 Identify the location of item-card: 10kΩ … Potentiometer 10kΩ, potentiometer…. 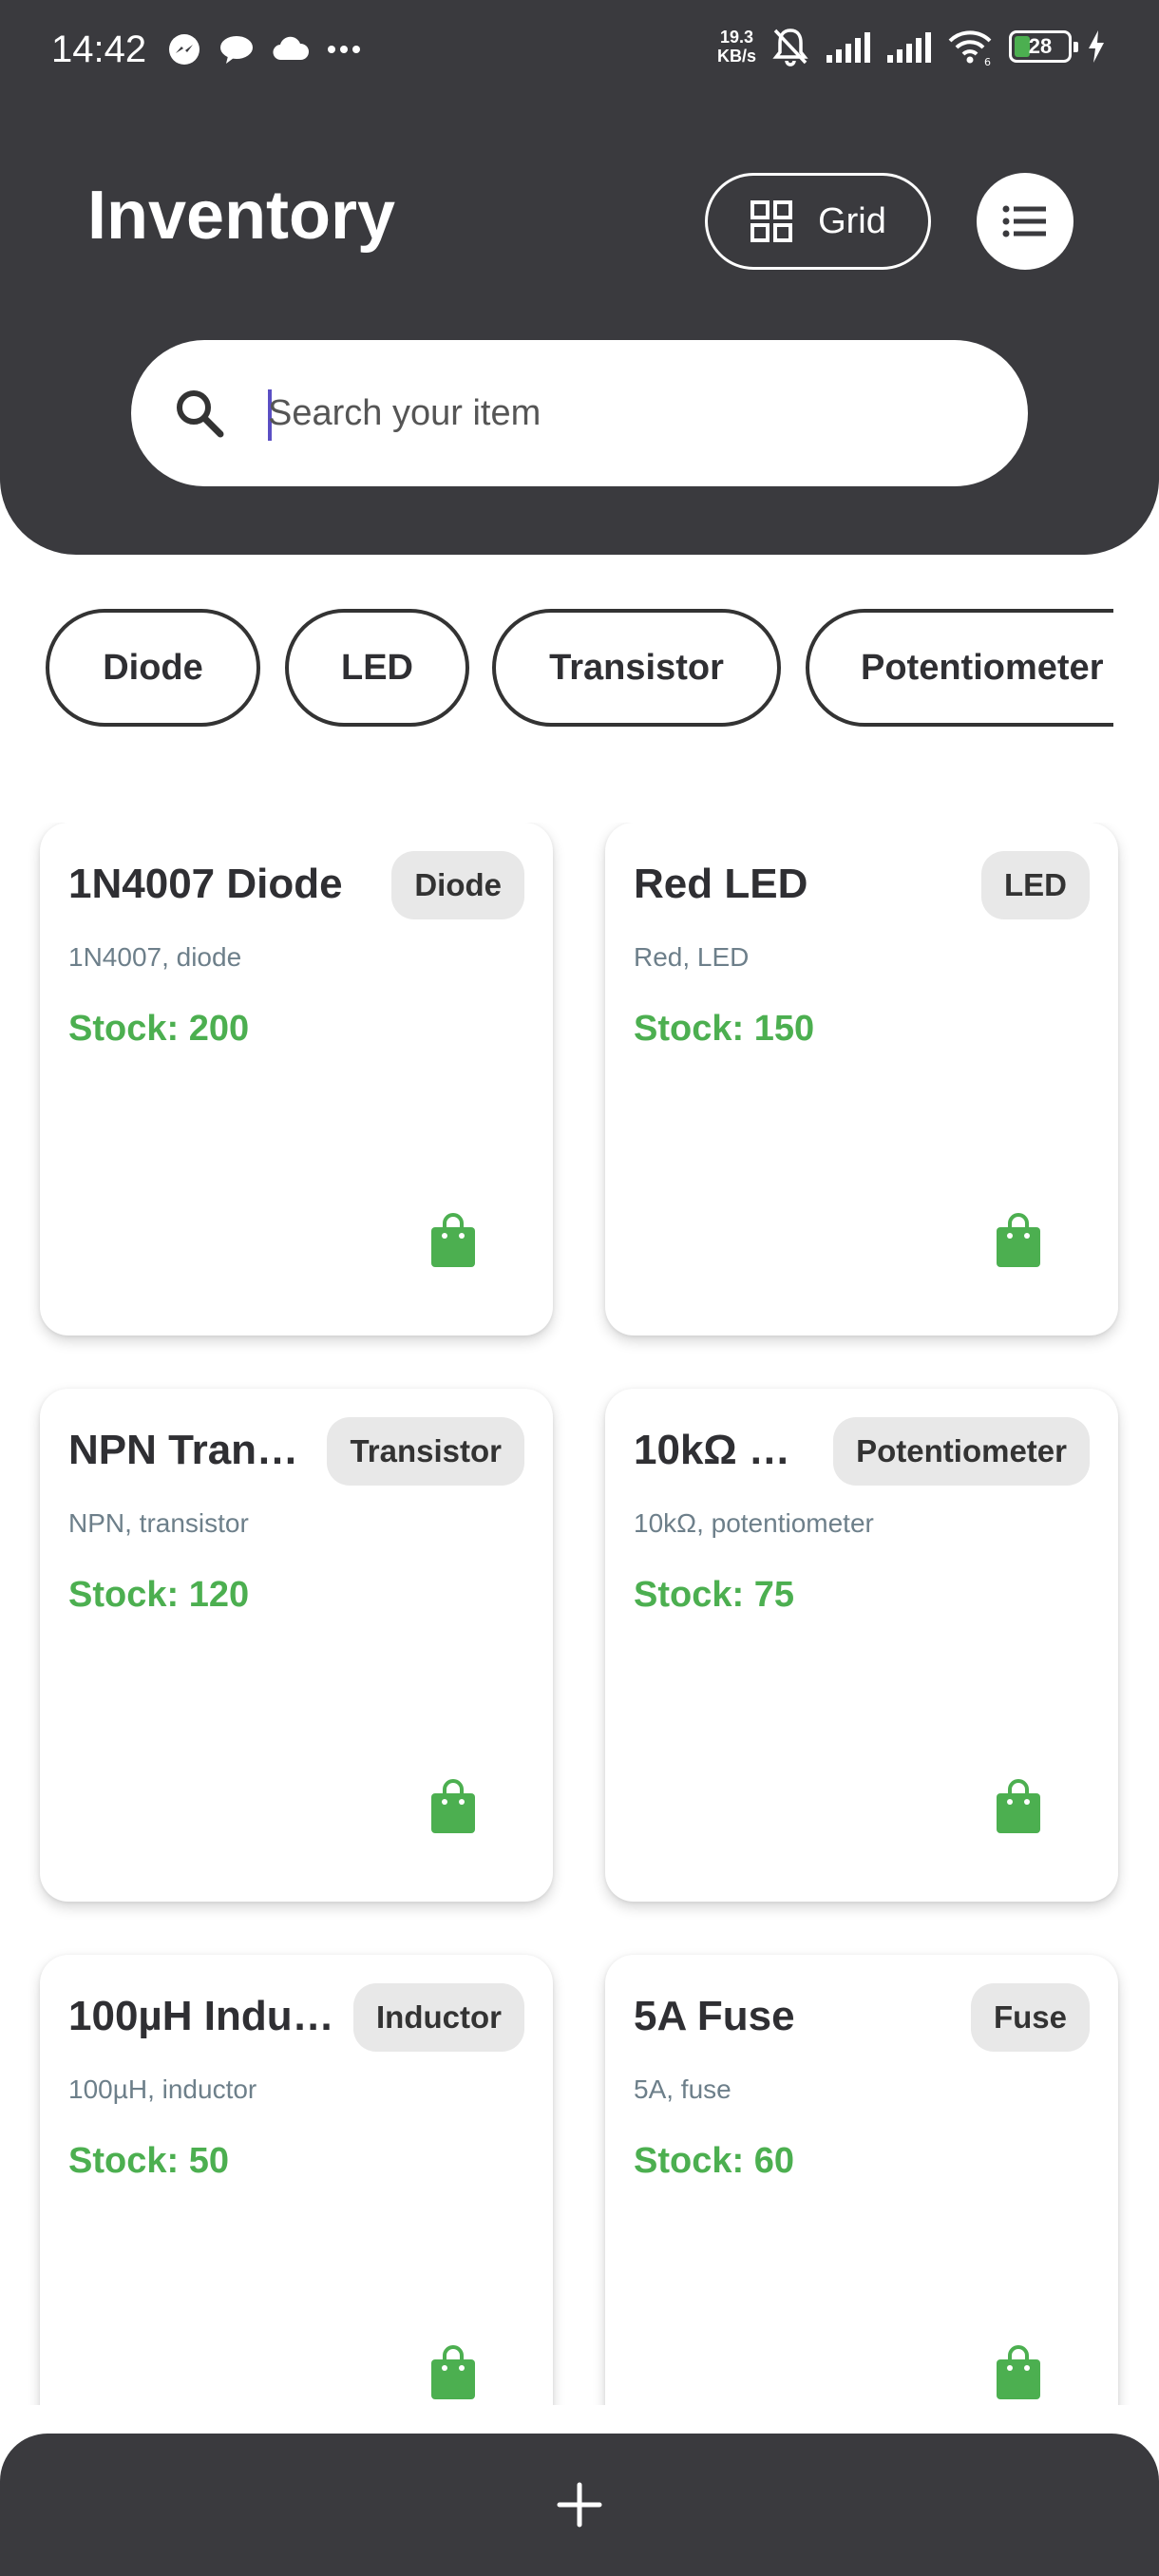
(861, 1645).